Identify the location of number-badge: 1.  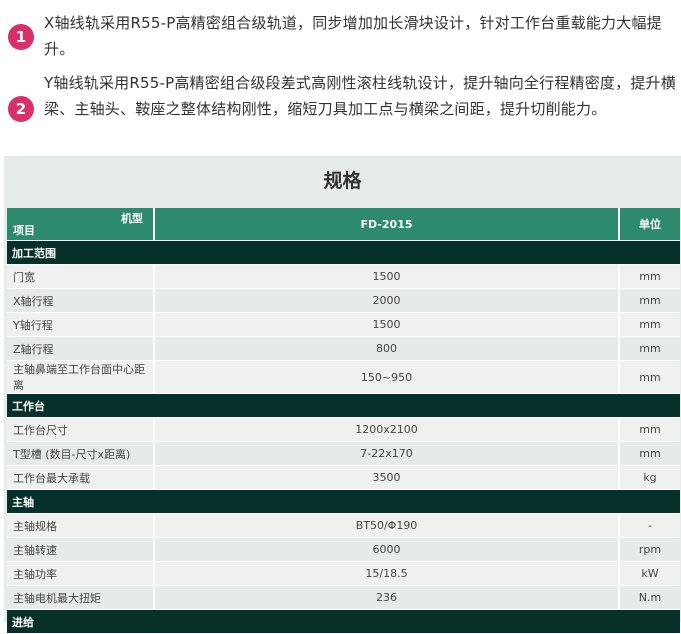
(21, 37).